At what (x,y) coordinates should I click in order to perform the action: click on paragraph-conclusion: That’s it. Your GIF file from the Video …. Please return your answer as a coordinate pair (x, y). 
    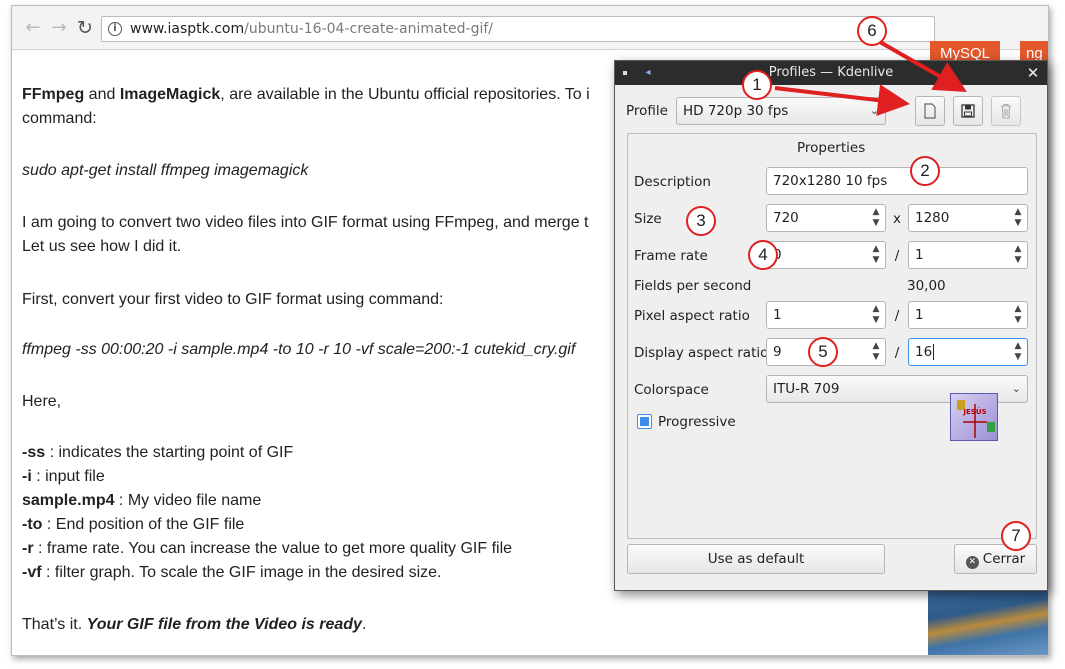
    Looking at the image, I should click on (194, 625).